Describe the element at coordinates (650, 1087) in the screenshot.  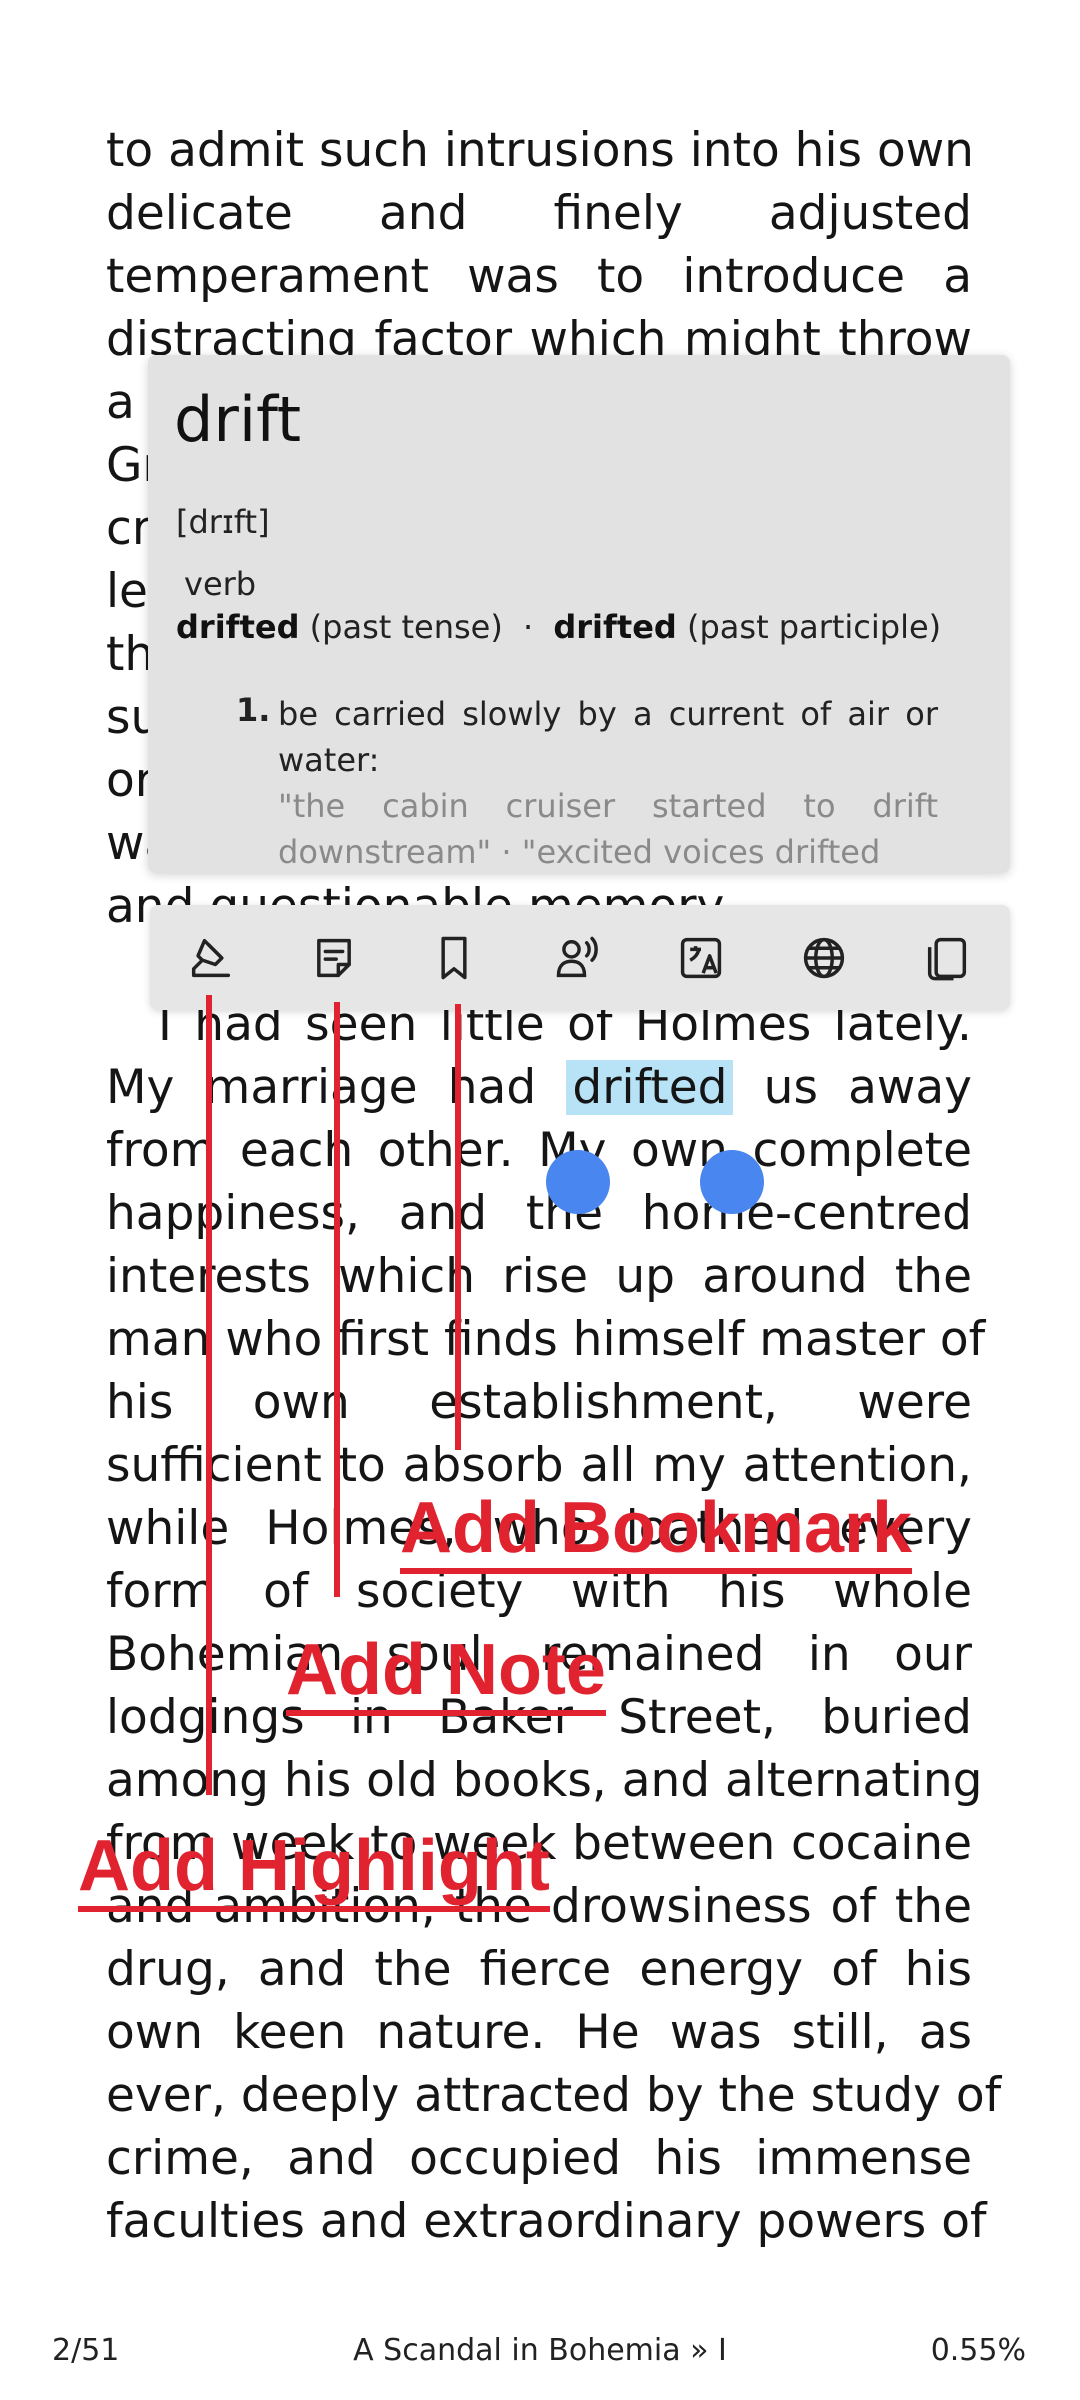
I see `selected-word: drifted` at that location.